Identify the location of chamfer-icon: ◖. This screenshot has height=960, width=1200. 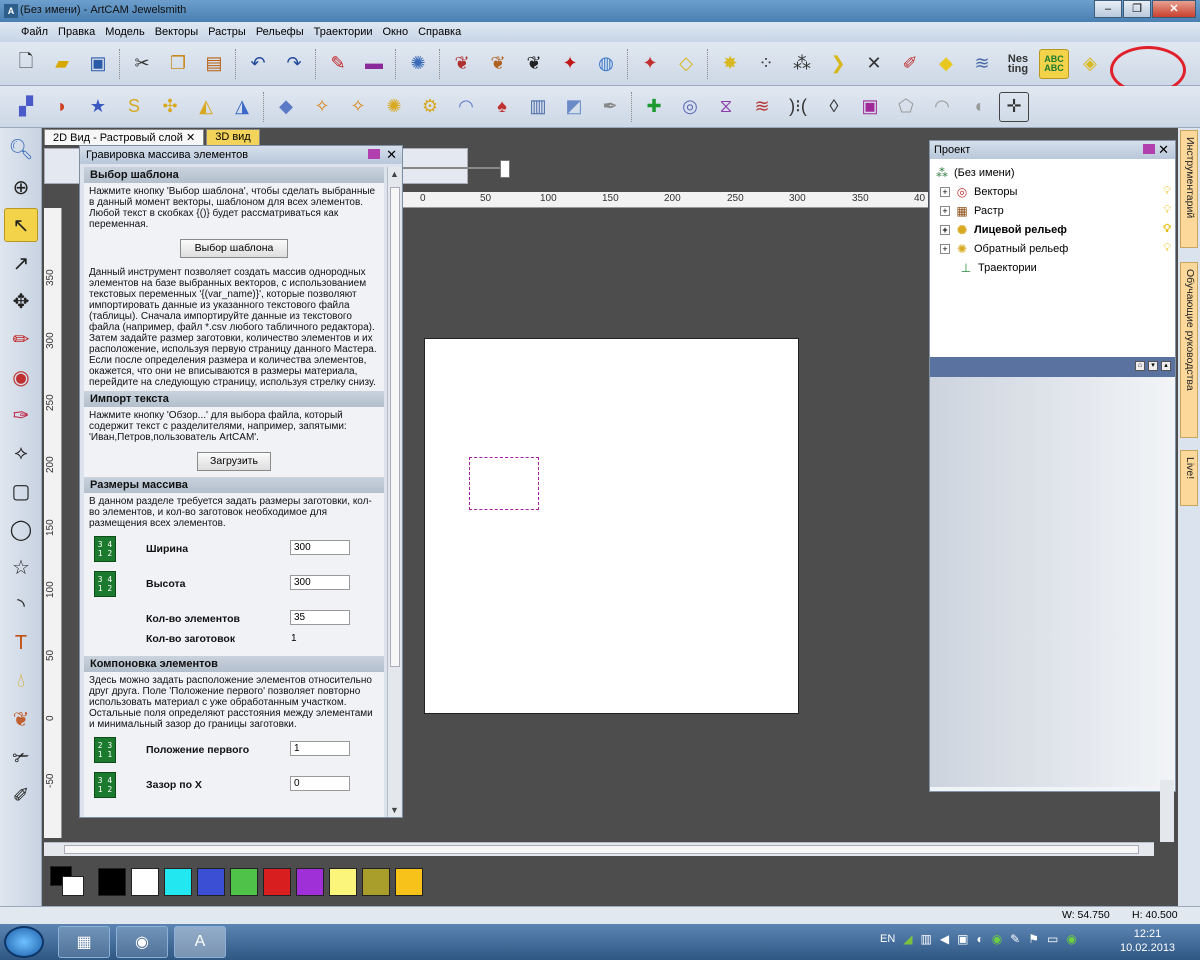
(978, 107).